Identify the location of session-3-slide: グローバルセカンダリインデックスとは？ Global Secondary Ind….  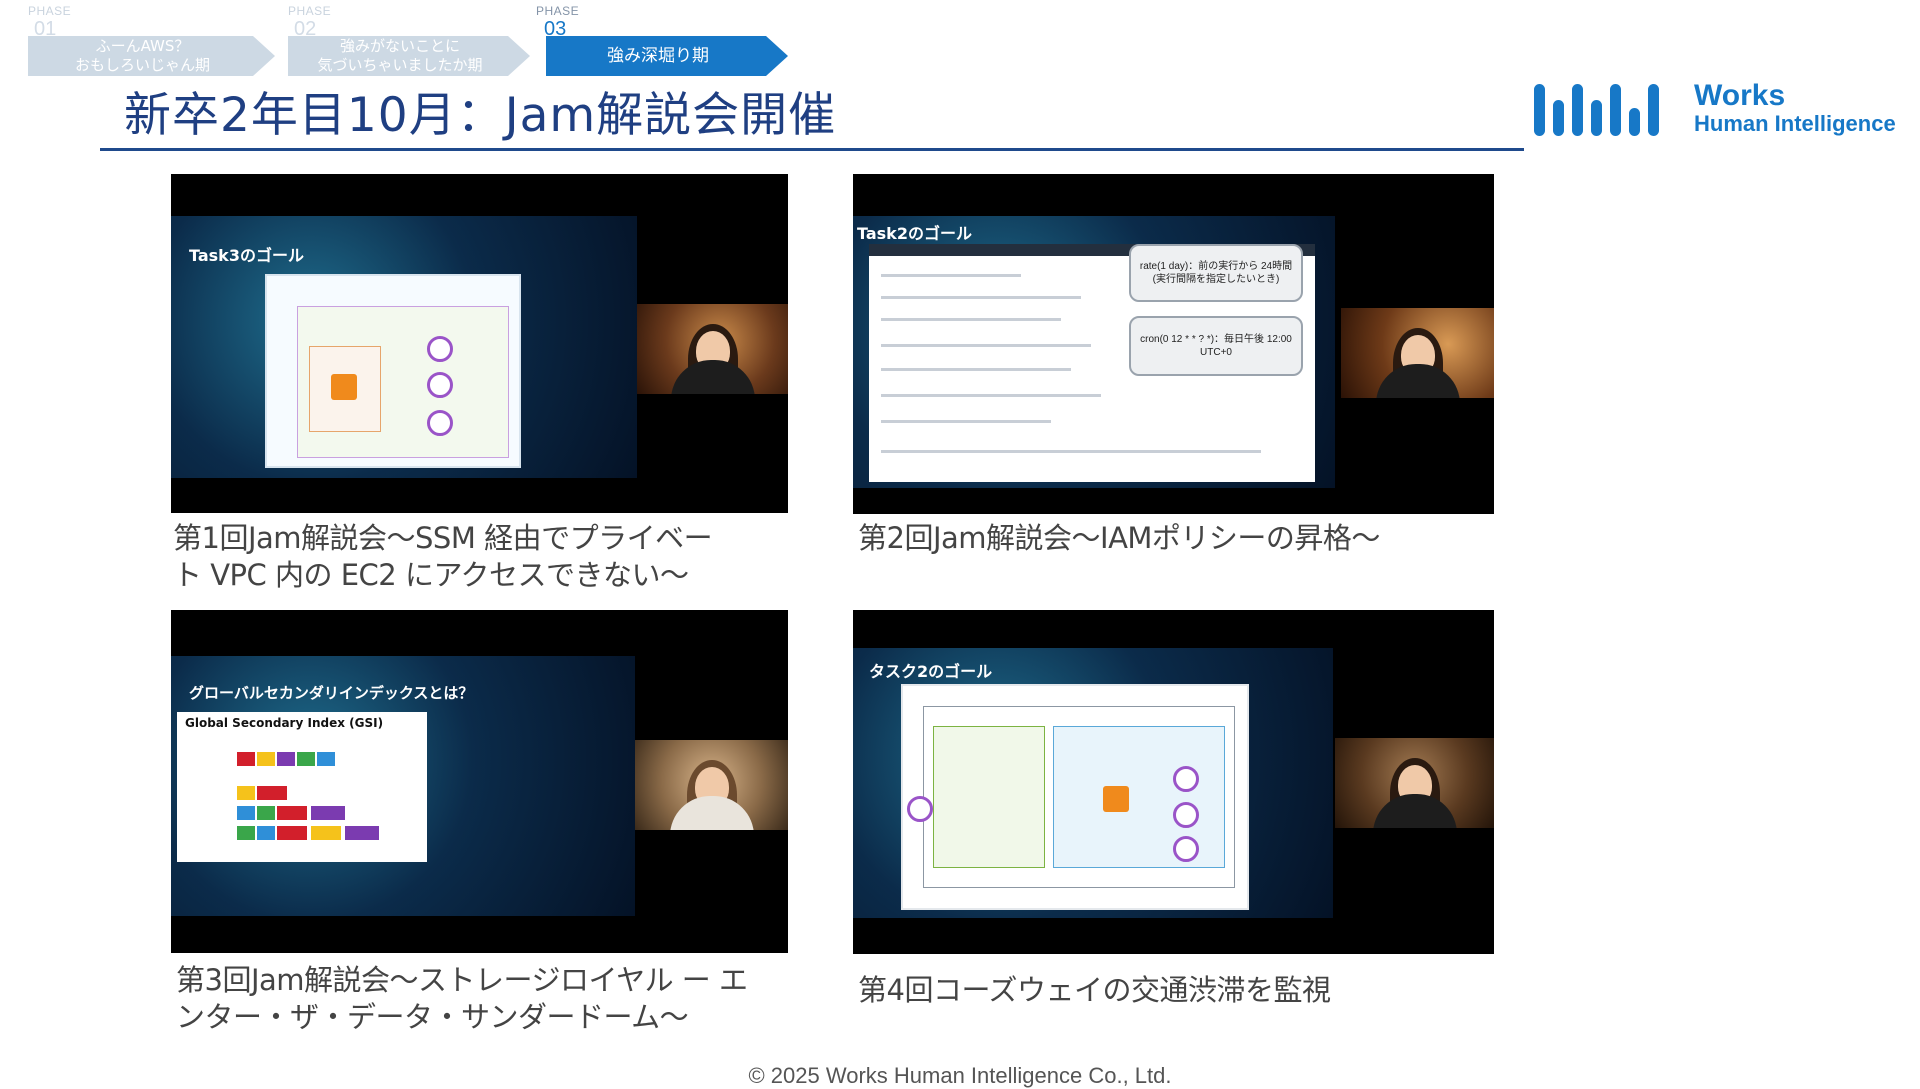
(403, 786).